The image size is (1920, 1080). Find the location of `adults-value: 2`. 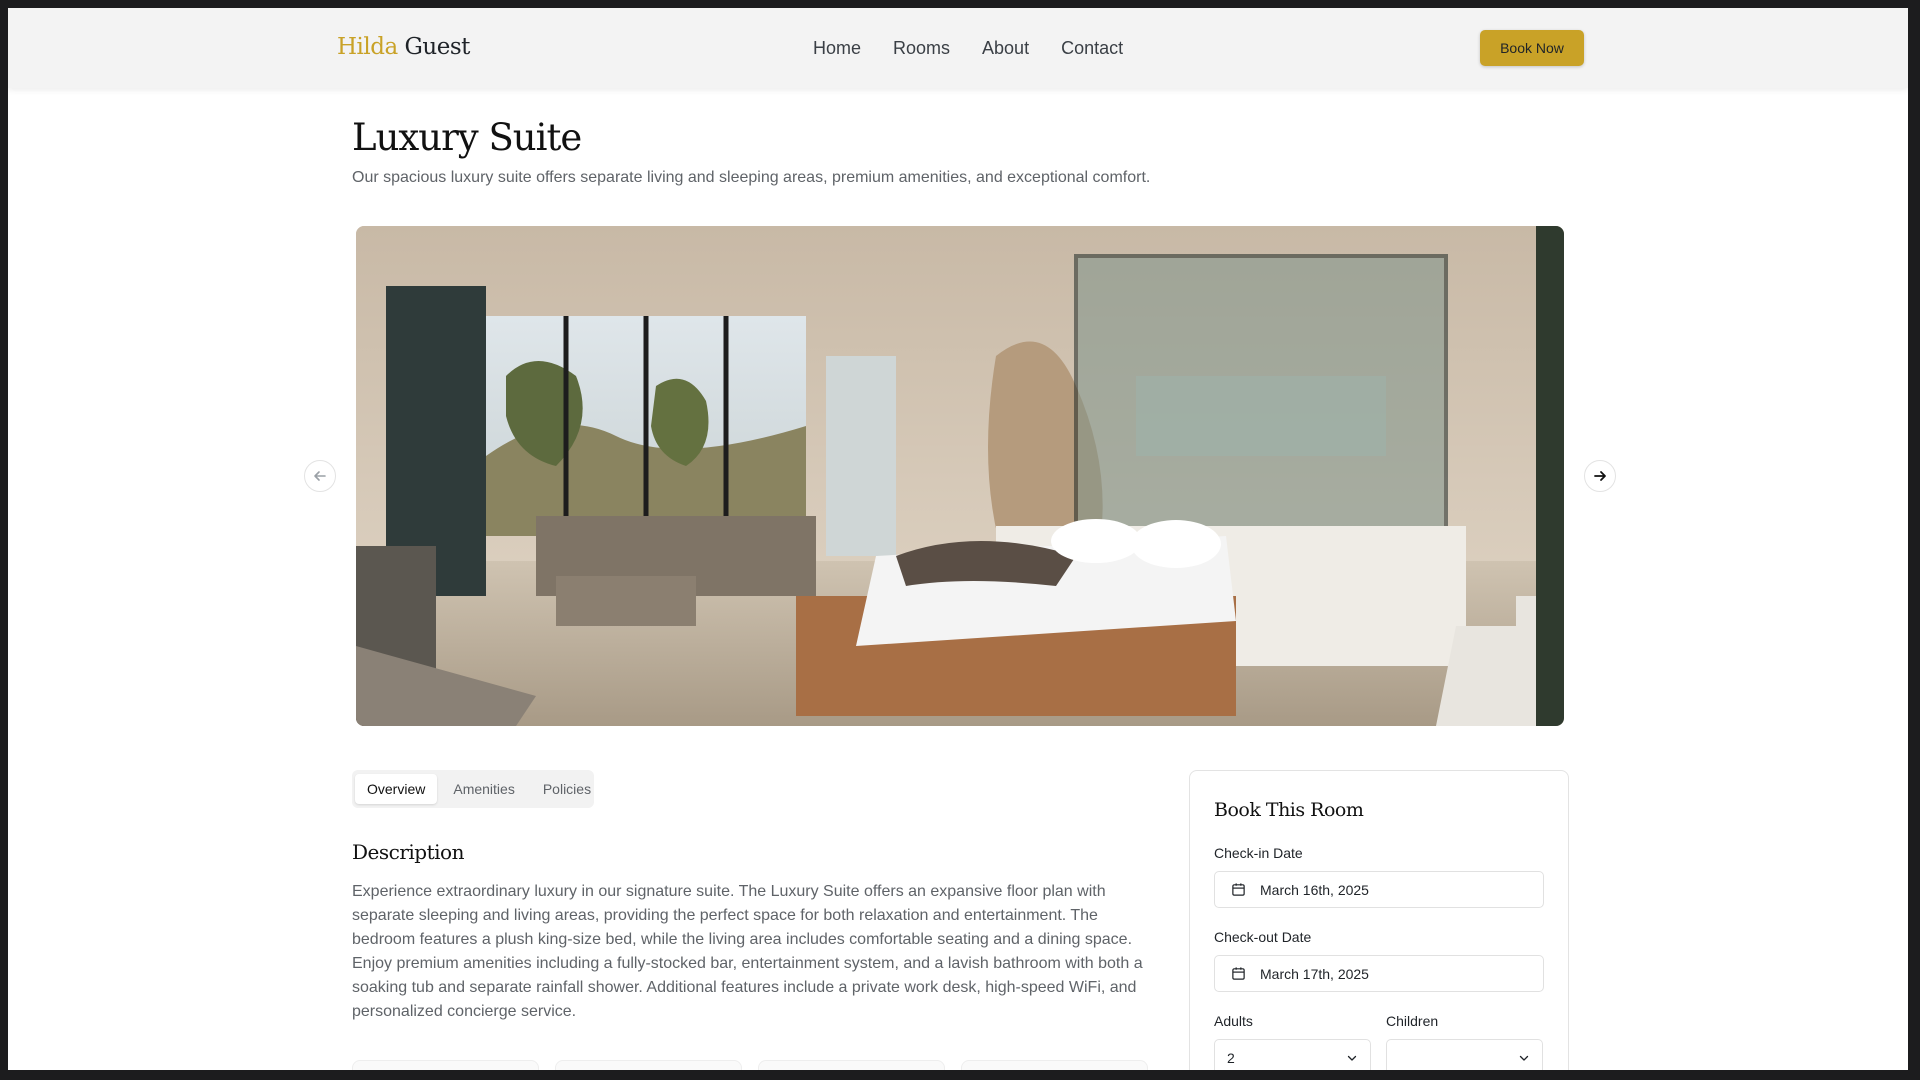

adults-value: 2 is located at coordinates (1231, 1057).